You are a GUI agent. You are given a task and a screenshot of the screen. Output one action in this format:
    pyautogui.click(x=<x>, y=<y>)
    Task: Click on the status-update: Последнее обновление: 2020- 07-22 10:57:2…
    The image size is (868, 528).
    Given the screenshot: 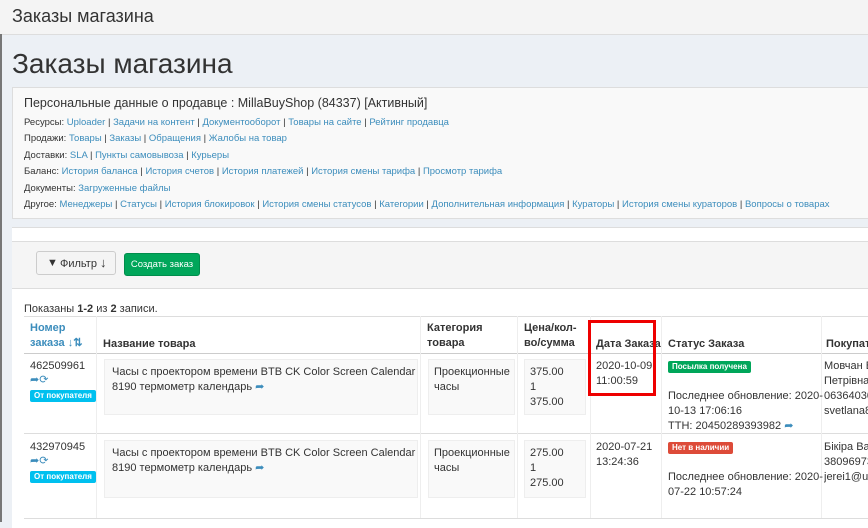 What is the action you would take?
    pyautogui.click(x=745, y=484)
    